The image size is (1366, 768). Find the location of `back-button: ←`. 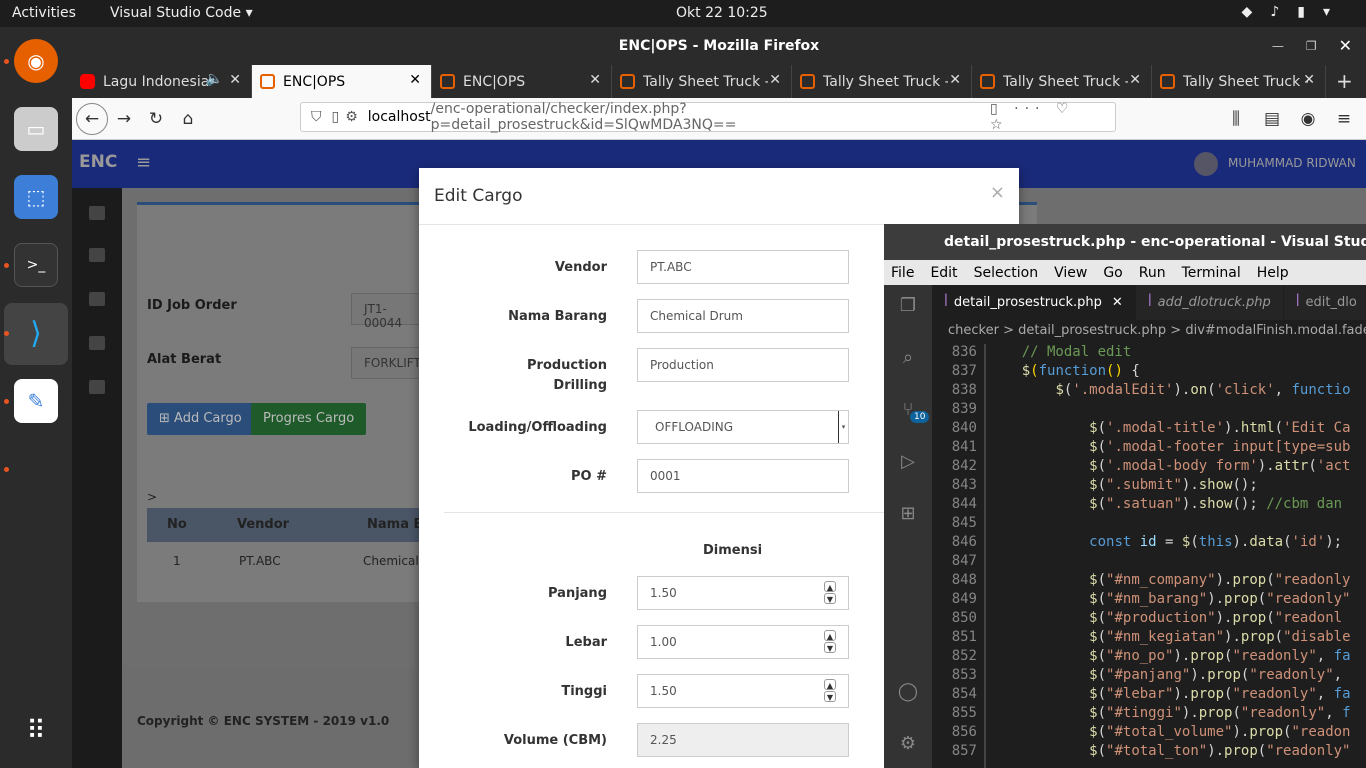

back-button: ← is located at coordinates (92, 118).